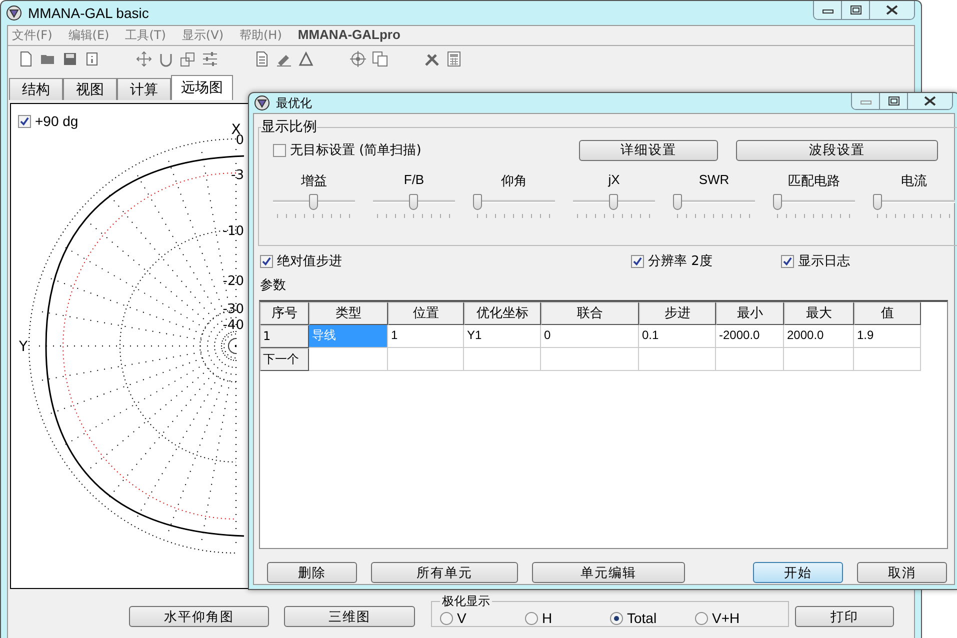  Describe the element at coordinates (90, 89) in the screenshot. I see `tab: 视图` at that location.